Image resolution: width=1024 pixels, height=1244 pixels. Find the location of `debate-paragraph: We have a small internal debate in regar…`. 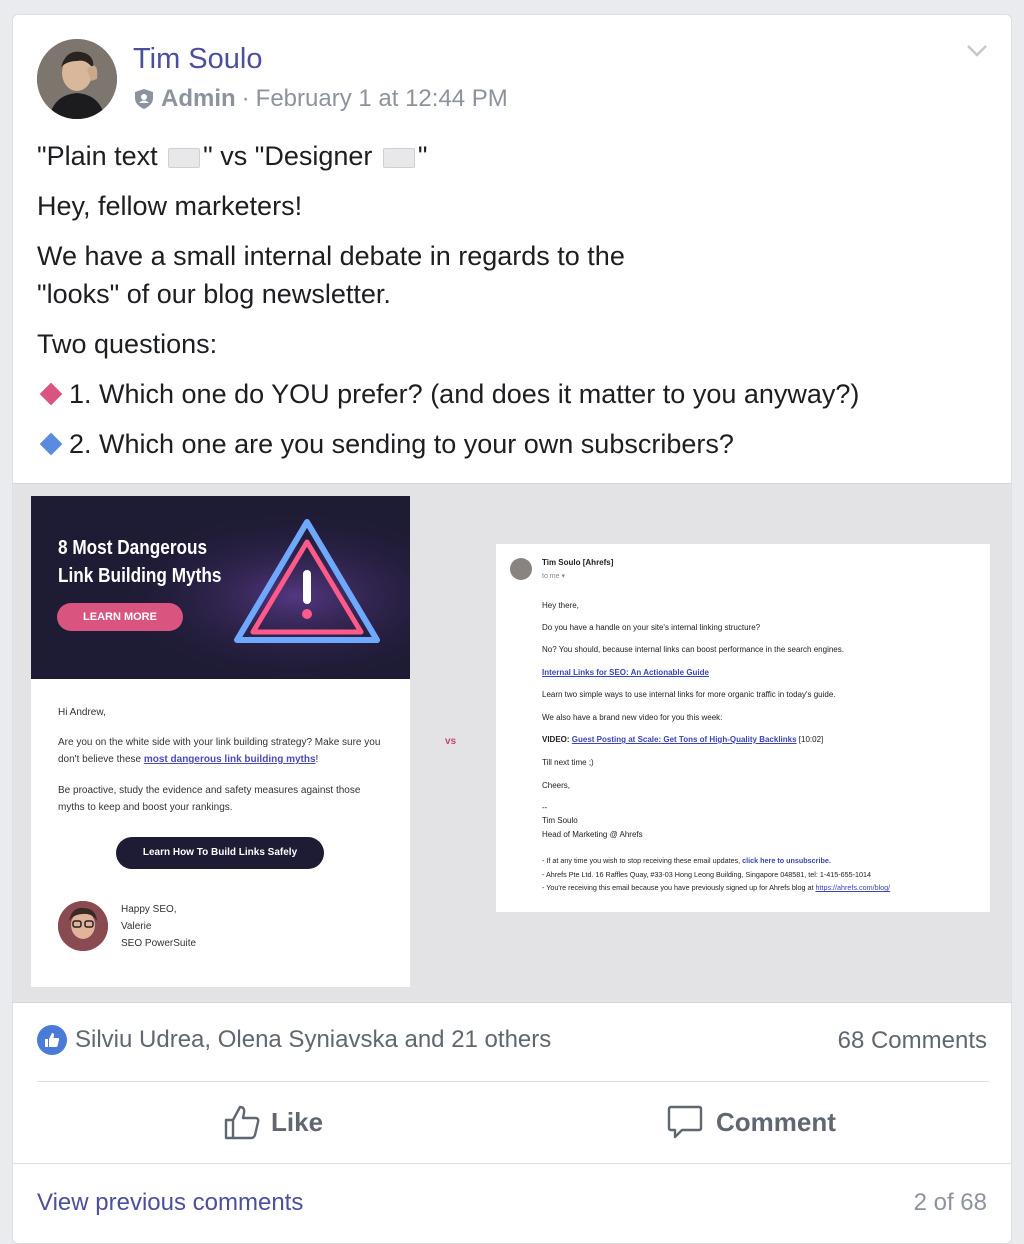

debate-paragraph: We have a small internal debate in regar… is located at coordinates (507, 275).